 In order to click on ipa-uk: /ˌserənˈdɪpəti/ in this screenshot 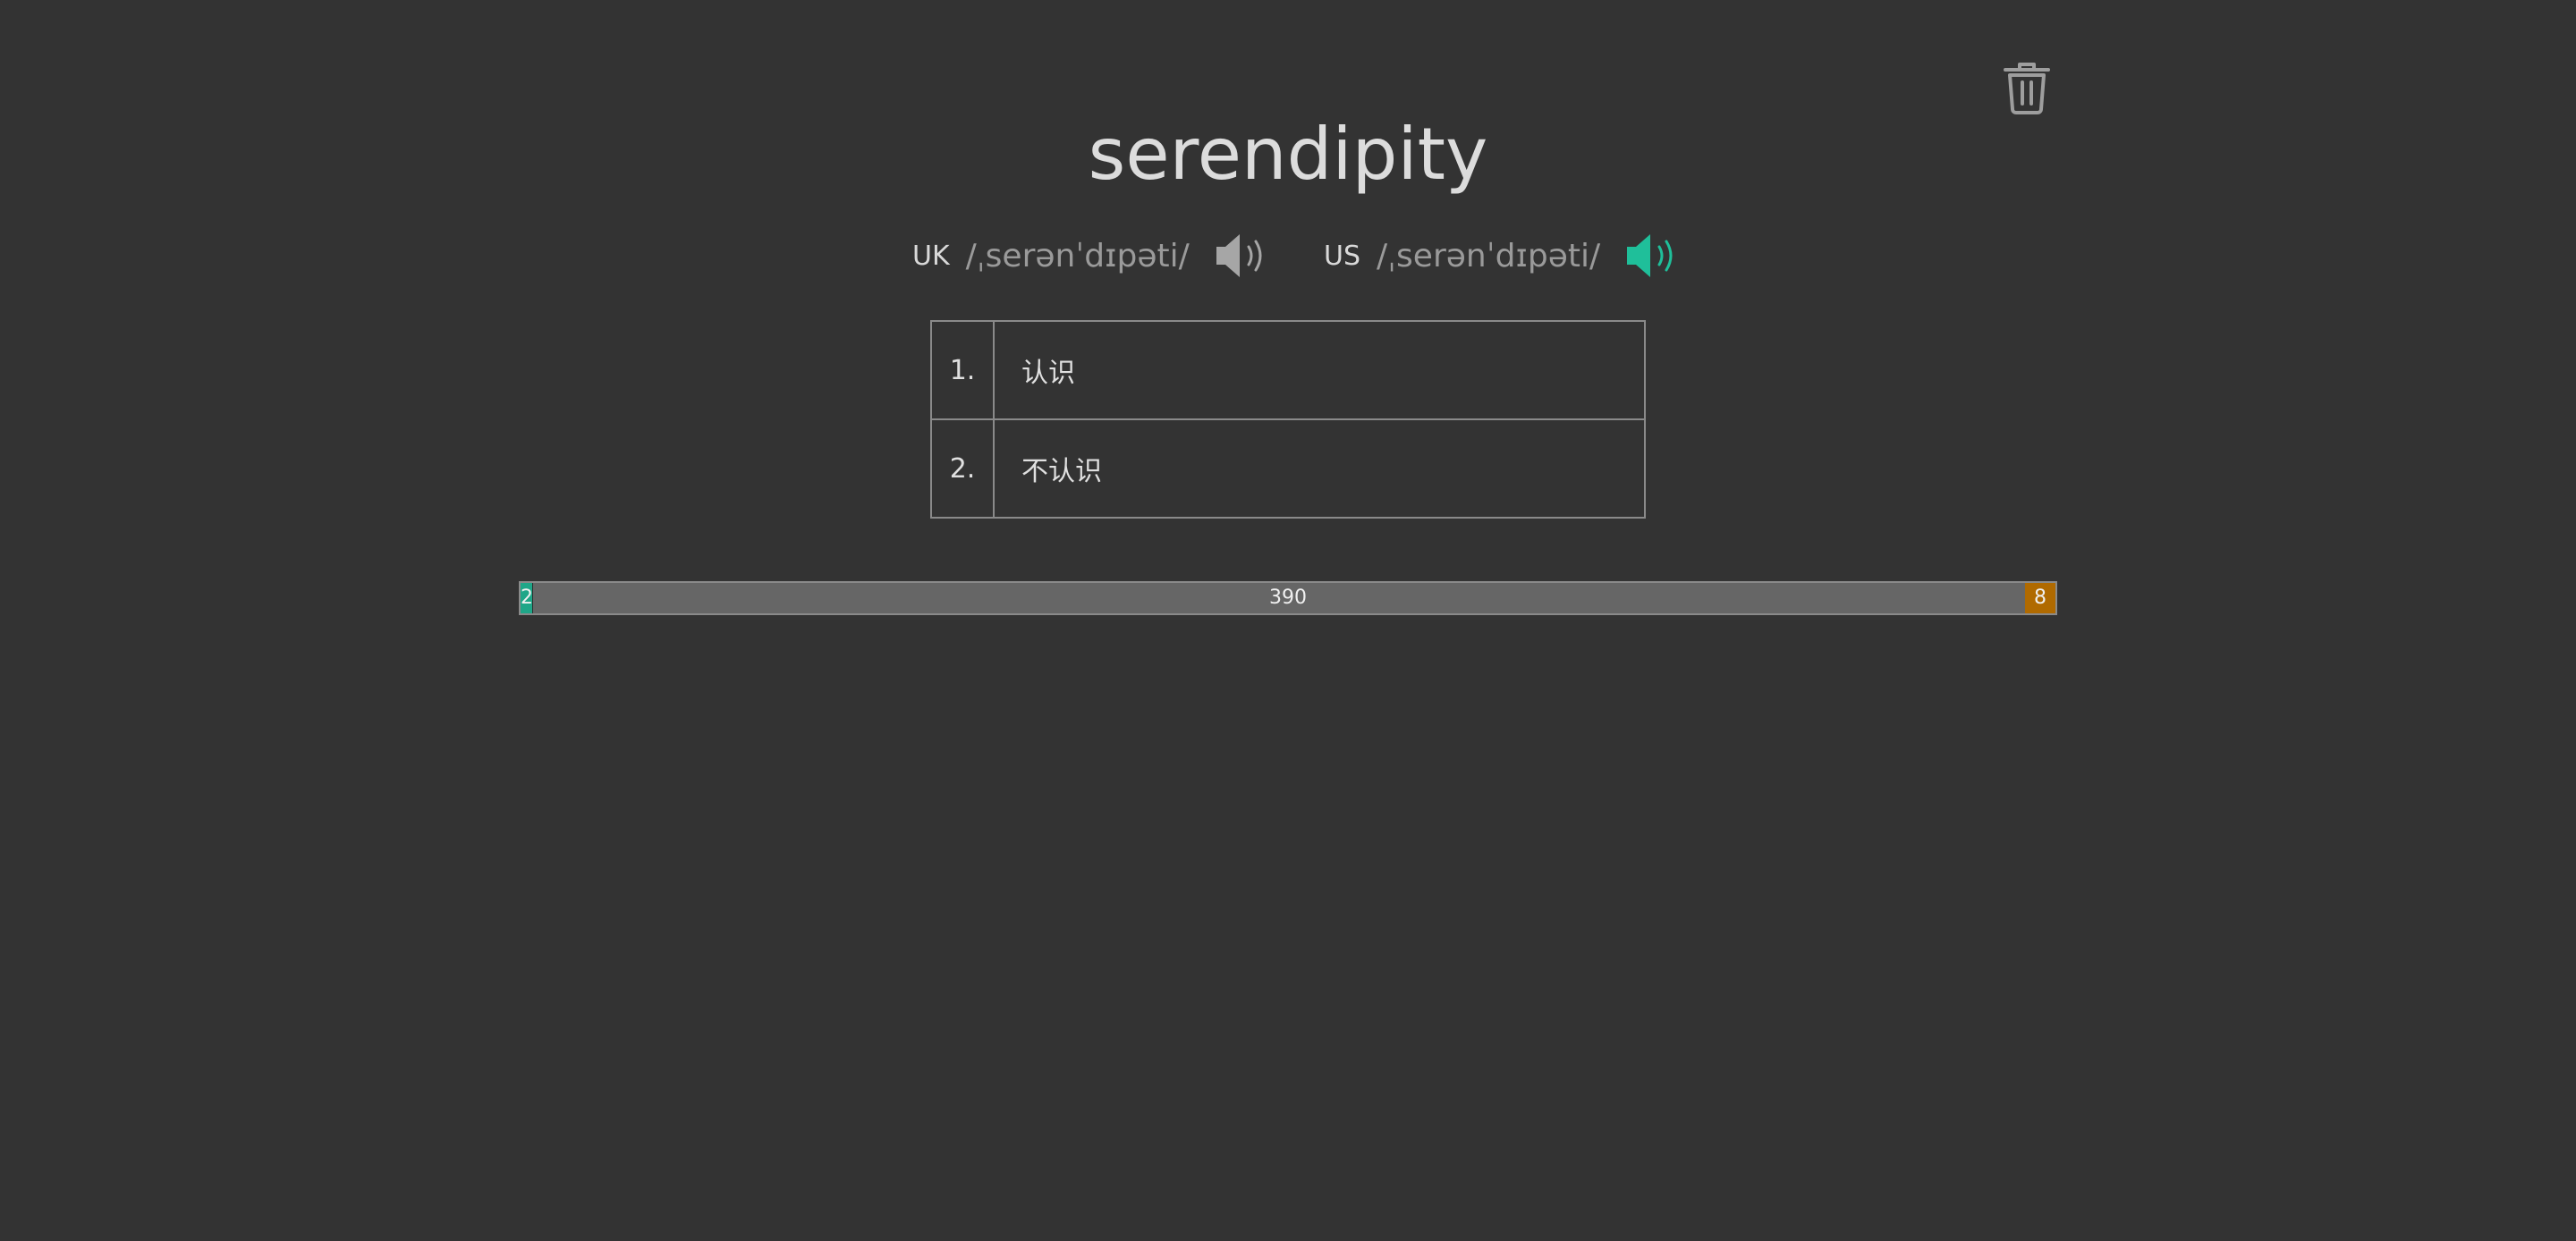, I will do `click(1077, 255)`.